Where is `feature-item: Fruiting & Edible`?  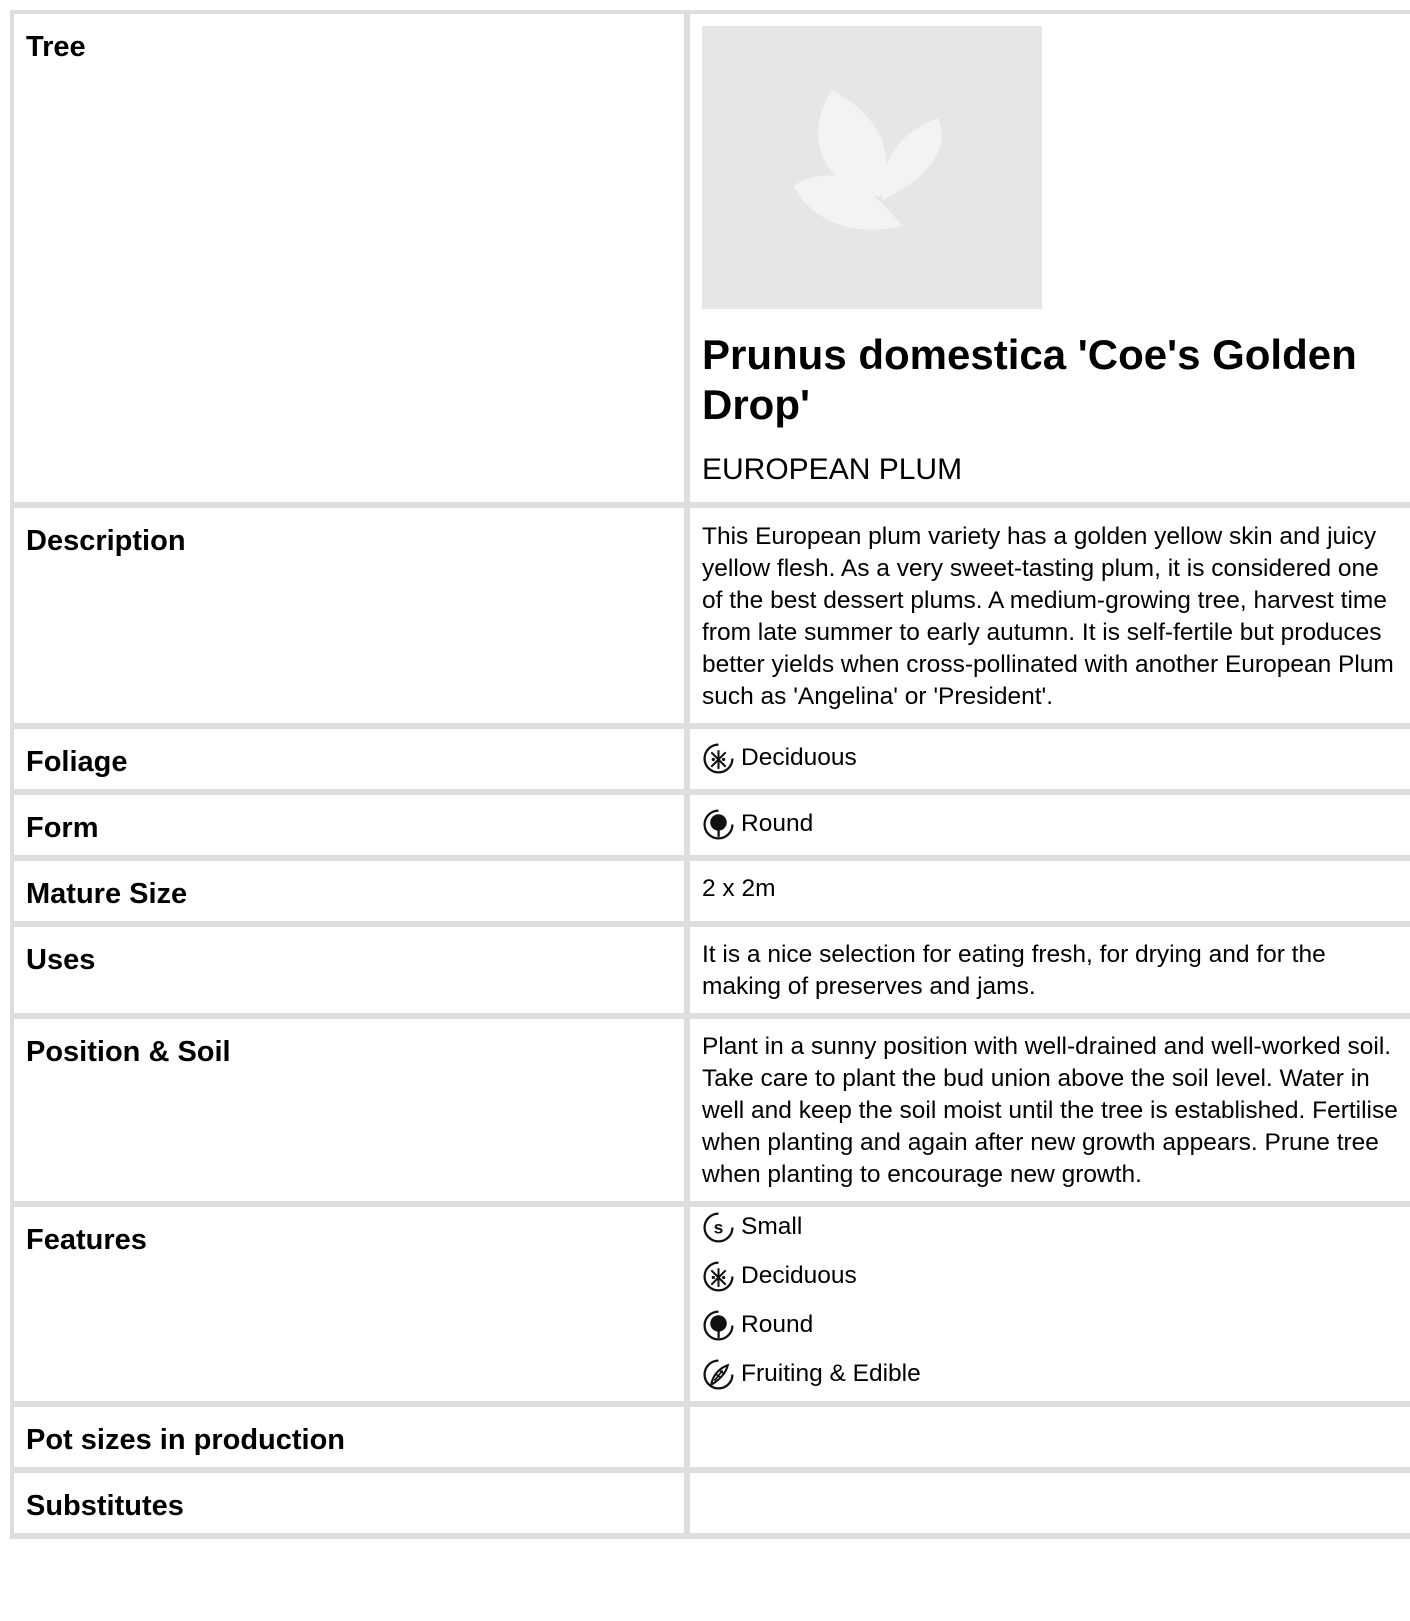
feature-item: Fruiting & Edible is located at coordinates (1051, 1374).